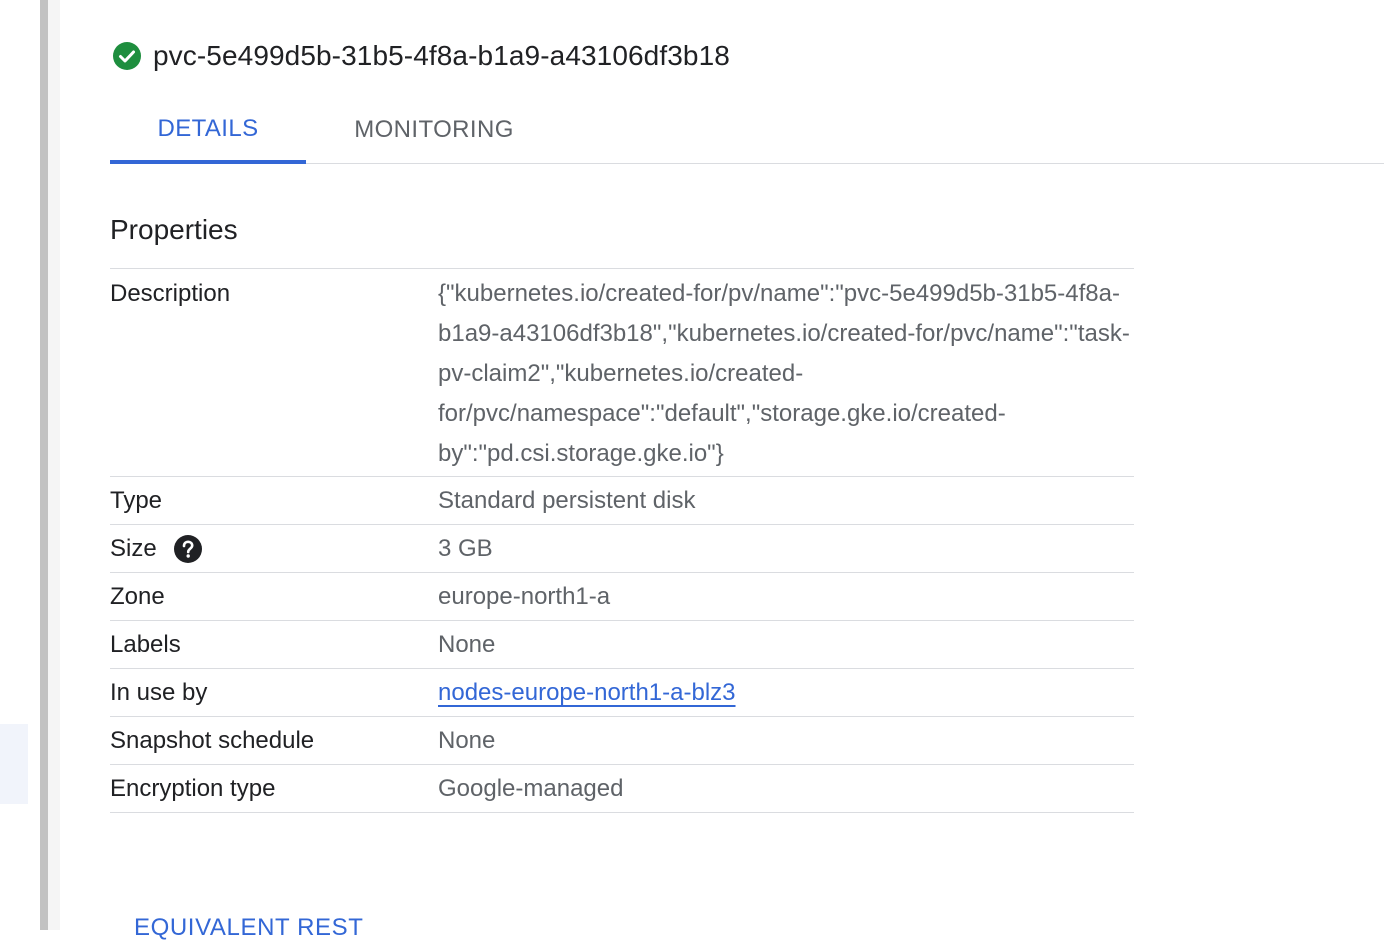  What do you see at coordinates (622, 597) in the screenshot?
I see `property-row-zone: Zone europe-north1-a` at bounding box center [622, 597].